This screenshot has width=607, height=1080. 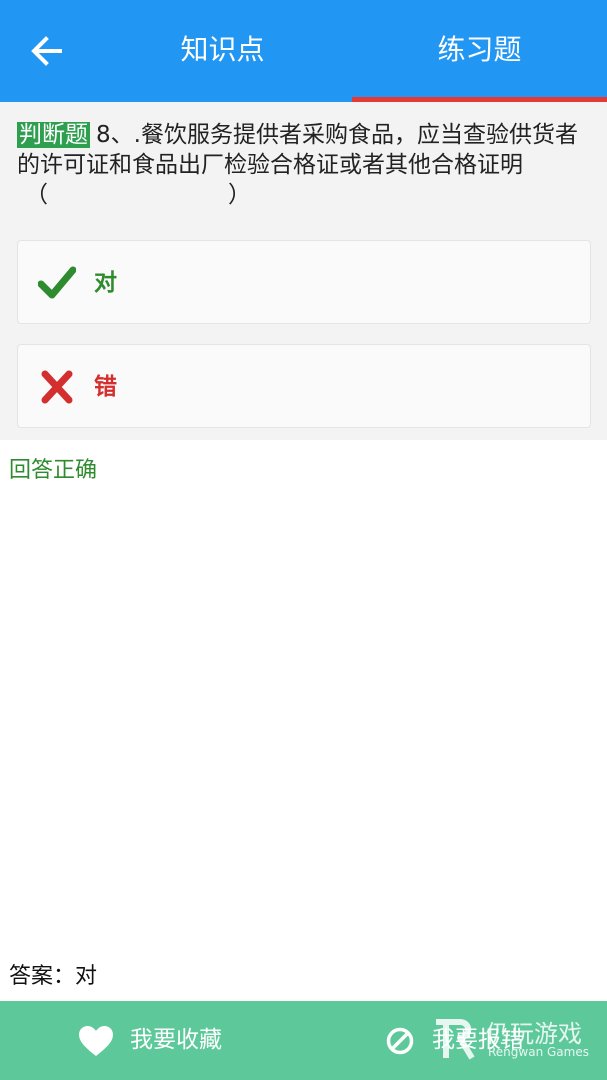 What do you see at coordinates (105, 283) in the screenshot?
I see `option-true-label: 对` at bounding box center [105, 283].